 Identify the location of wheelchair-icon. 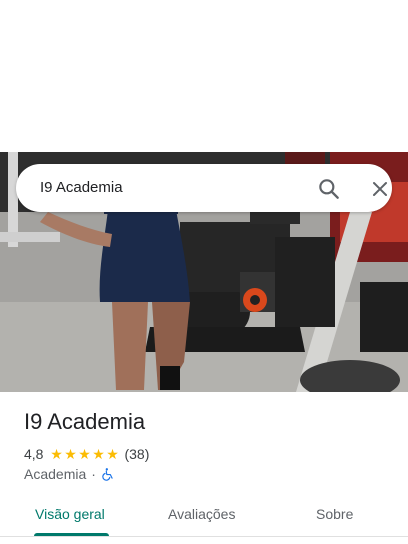
(107, 474).